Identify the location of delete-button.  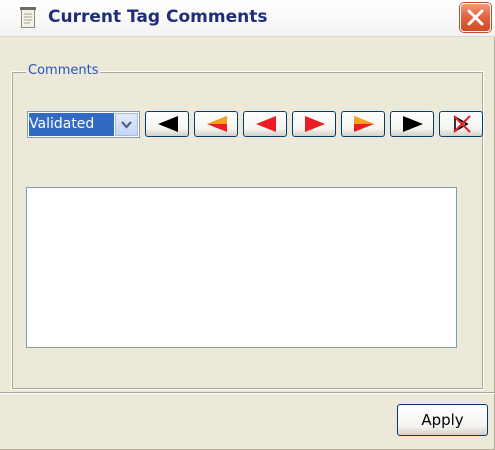
(461, 124).